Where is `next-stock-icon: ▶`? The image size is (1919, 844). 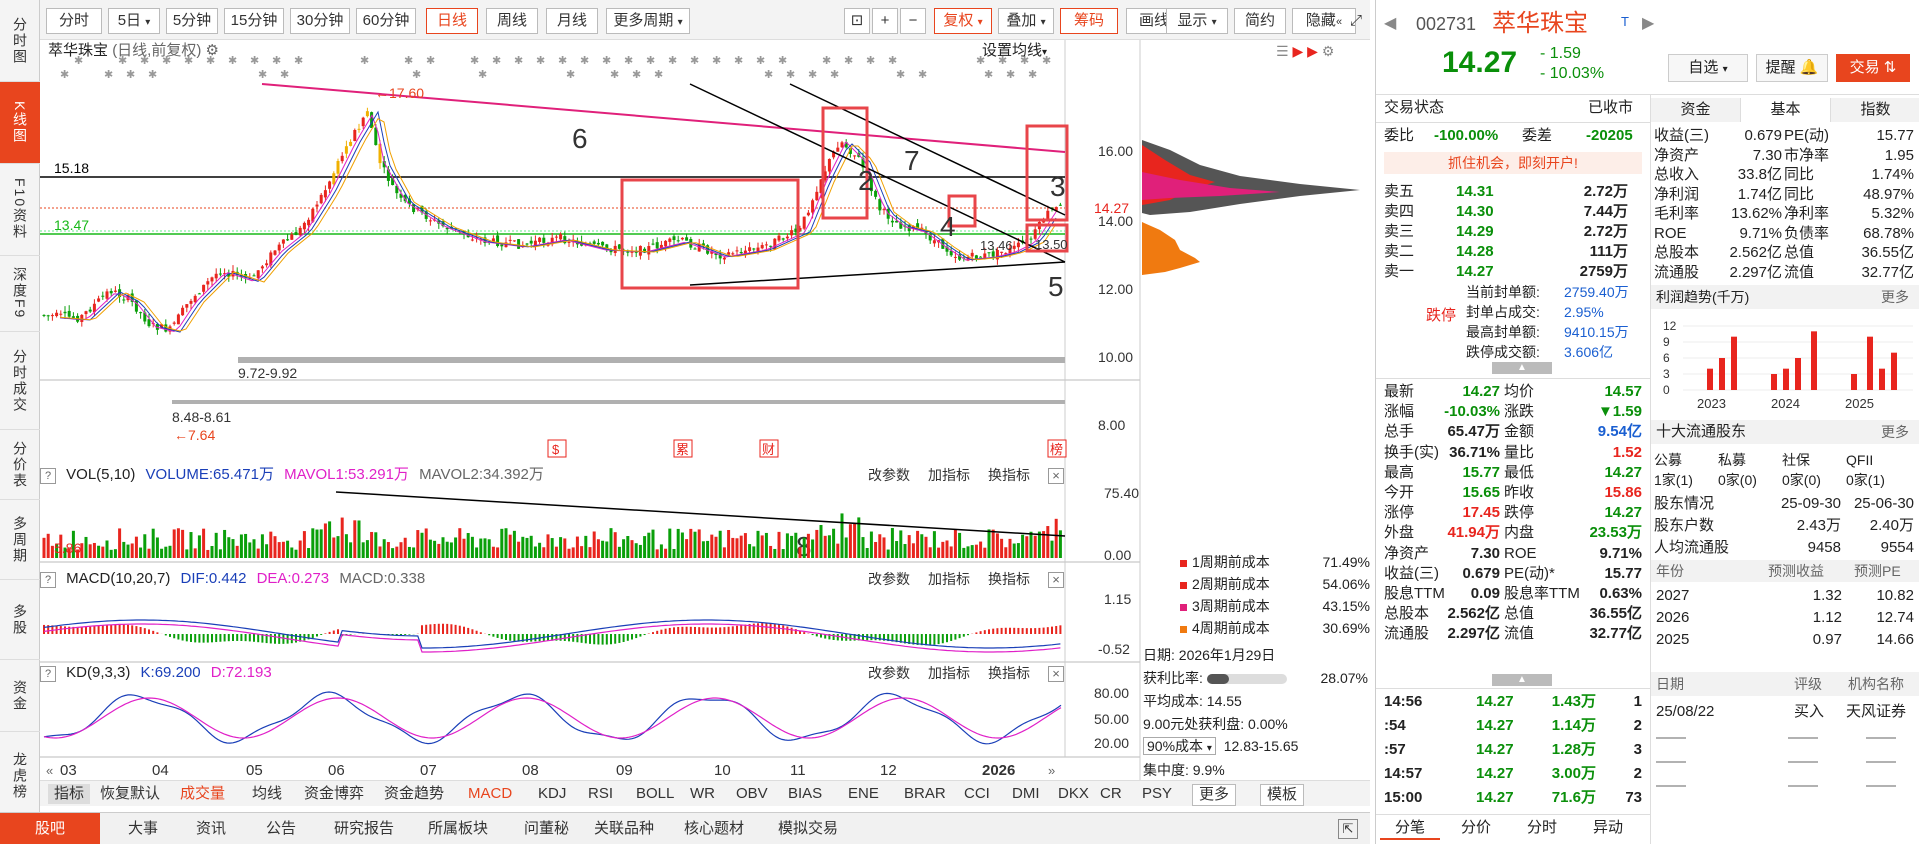 next-stock-icon: ▶ is located at coordinates (1648, 24).